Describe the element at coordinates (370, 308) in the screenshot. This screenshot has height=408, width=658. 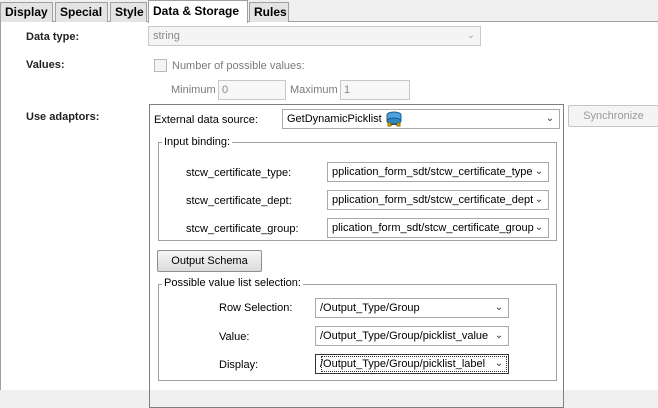
I see `row-selection-value: /Output_Type/Group` at that location.